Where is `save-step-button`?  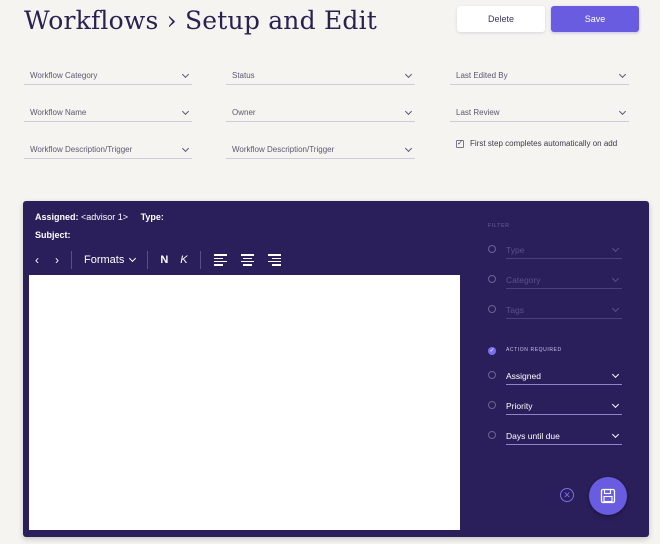 save-step-button is located at coordinates (608, 496).